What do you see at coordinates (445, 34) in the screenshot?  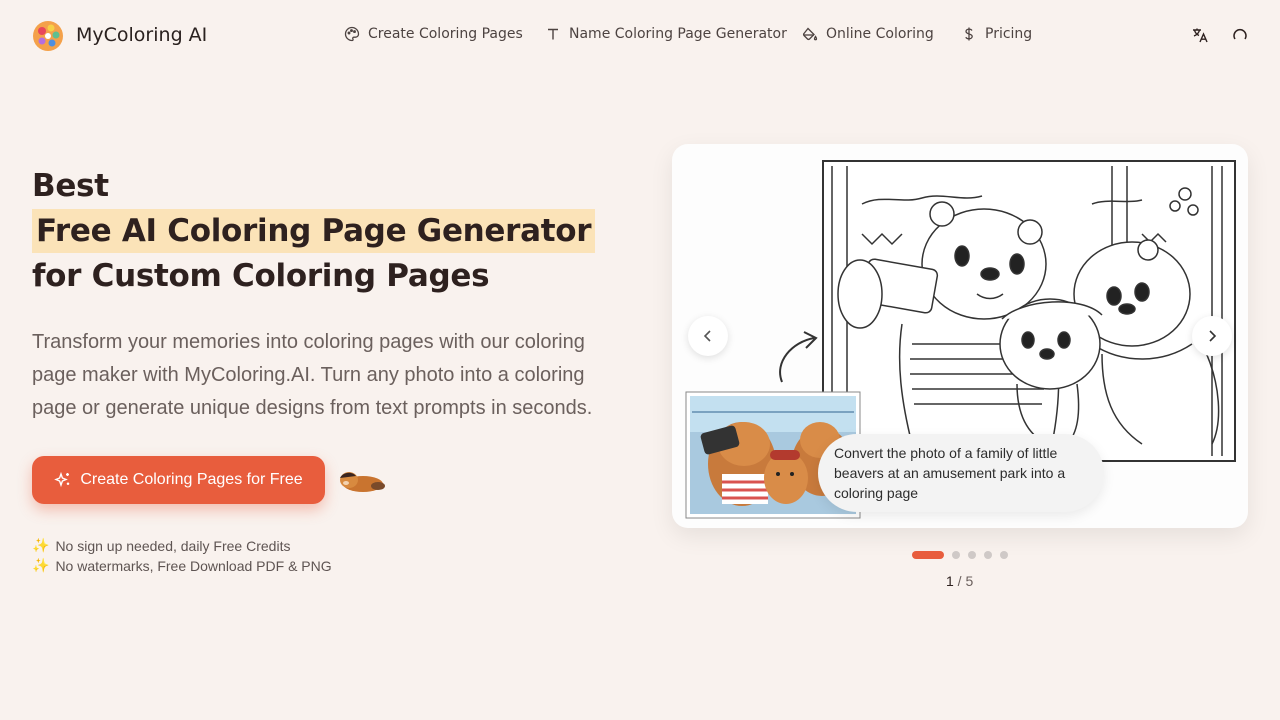 I see `nav-label: Create Coloring Pages` at bounding box center [445, 34].